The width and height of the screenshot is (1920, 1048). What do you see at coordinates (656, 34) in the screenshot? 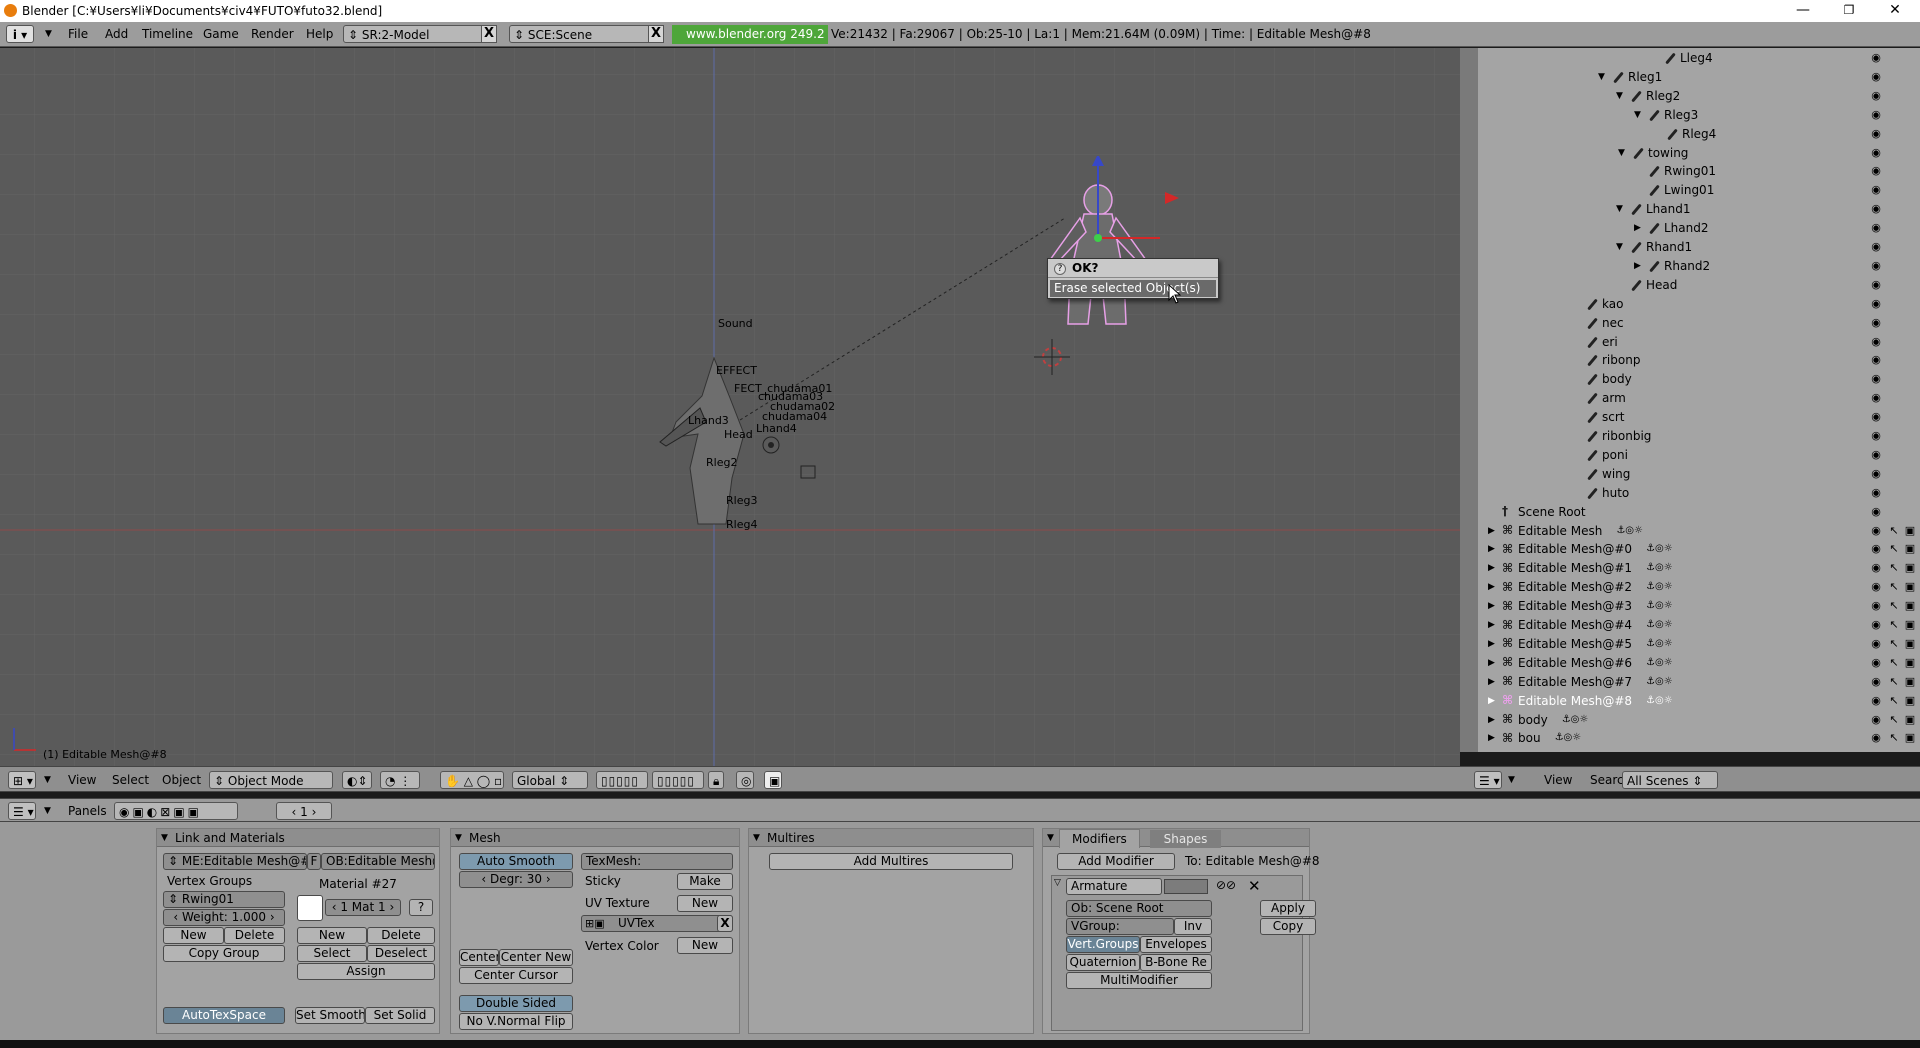
I see `delete-scene-button: X` at bounding box center [656, 34].